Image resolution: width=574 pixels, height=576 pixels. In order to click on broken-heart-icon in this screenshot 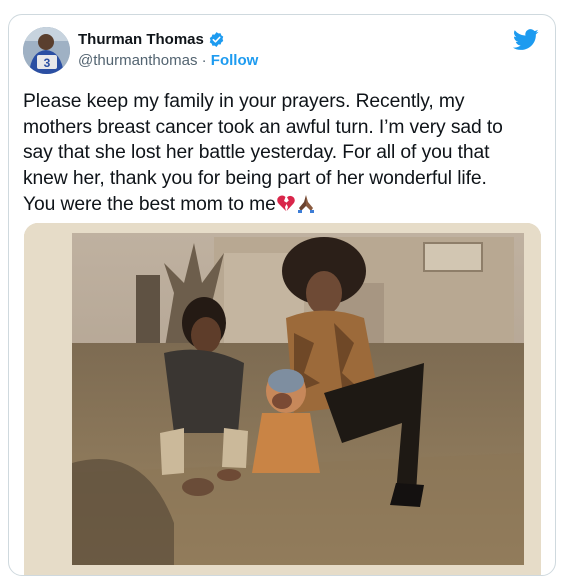, I will do `click(285, 203)`.